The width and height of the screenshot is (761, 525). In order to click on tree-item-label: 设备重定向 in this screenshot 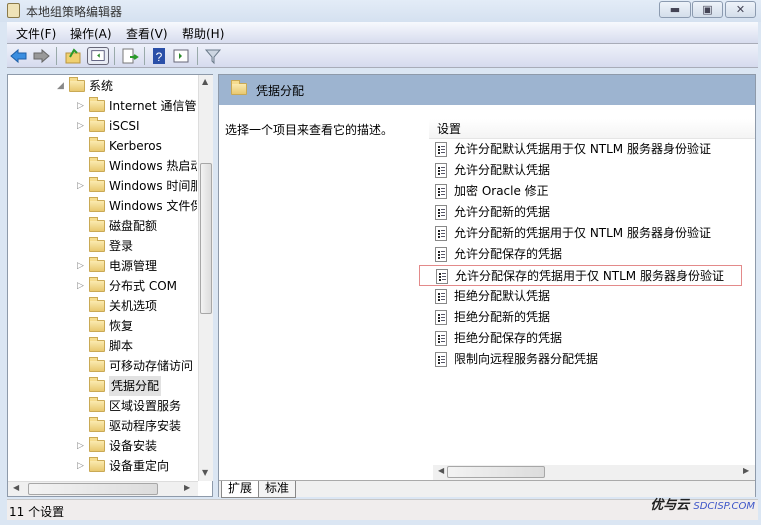, I will do `click(139, 466)`.